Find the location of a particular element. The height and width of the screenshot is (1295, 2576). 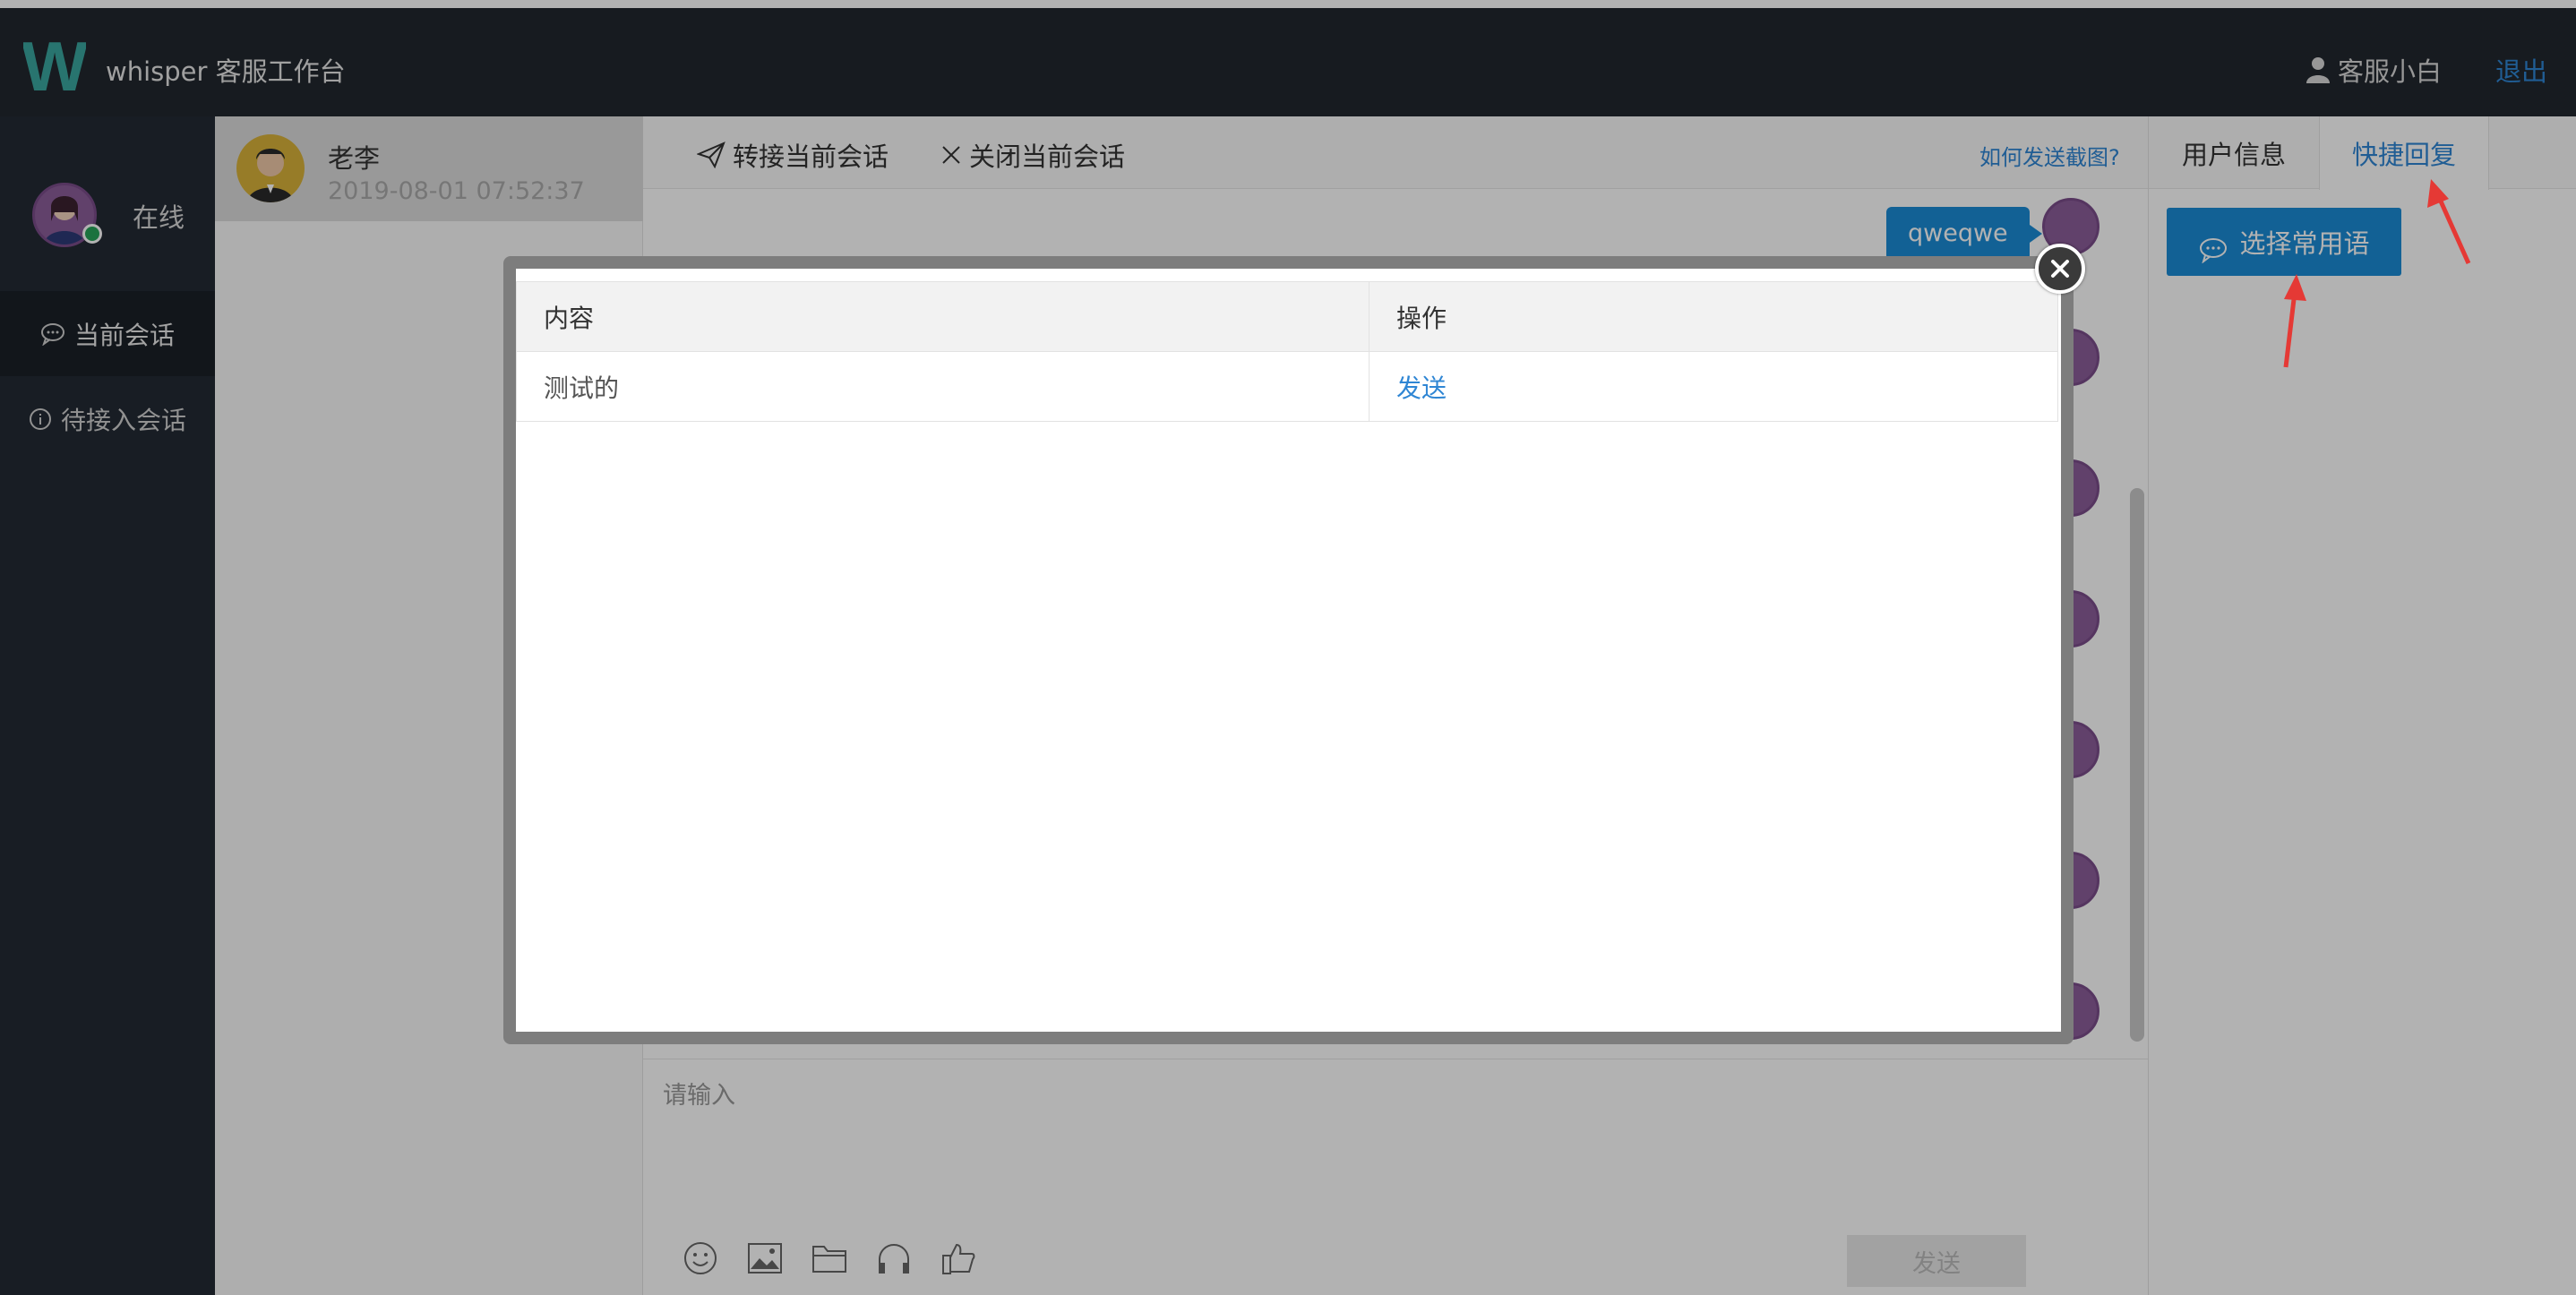

dialog-close-button is located at coordinates (2060, 269).